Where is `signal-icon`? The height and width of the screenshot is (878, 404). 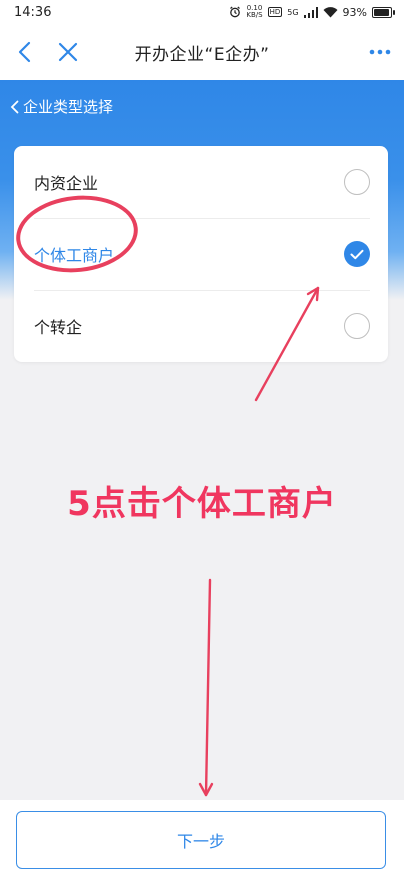 signal-icon is located at coordinates (310, 12).